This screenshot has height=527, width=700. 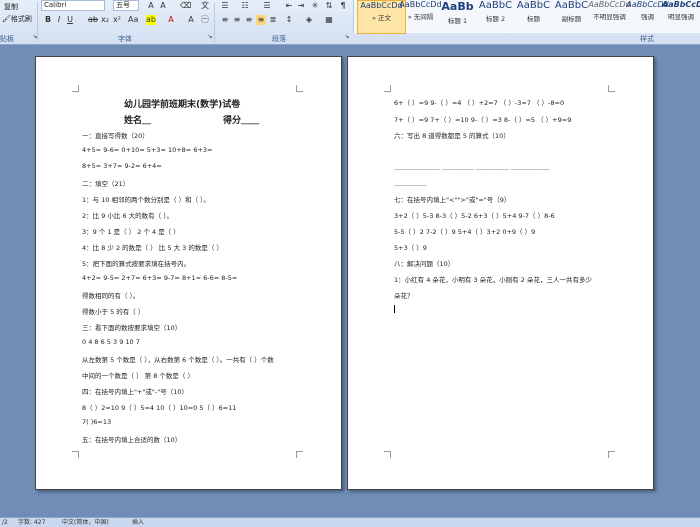 I want to click on text-line: 1：小红有 4 朵花，小明有 3 朵花，小刚有 2 朵花，三人一共有多少, so click(x=493, y=280).